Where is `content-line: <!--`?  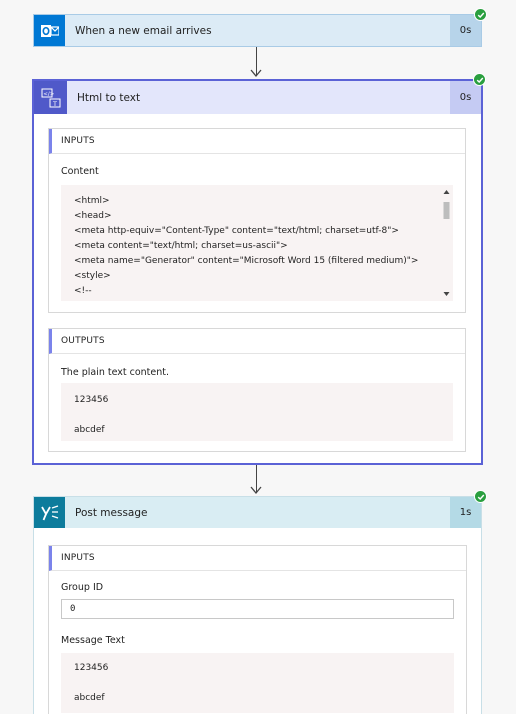 content-line: <!-- is located at coordinates (83, 291).